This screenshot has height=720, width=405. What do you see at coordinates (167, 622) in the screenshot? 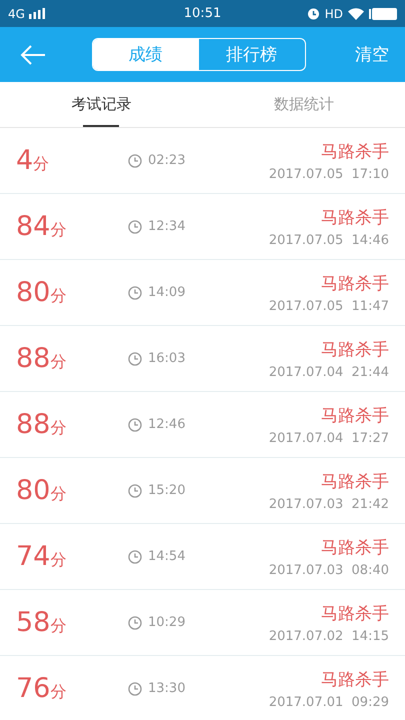
I see `duration-text: 10:29` at bounding box center [167, 622].